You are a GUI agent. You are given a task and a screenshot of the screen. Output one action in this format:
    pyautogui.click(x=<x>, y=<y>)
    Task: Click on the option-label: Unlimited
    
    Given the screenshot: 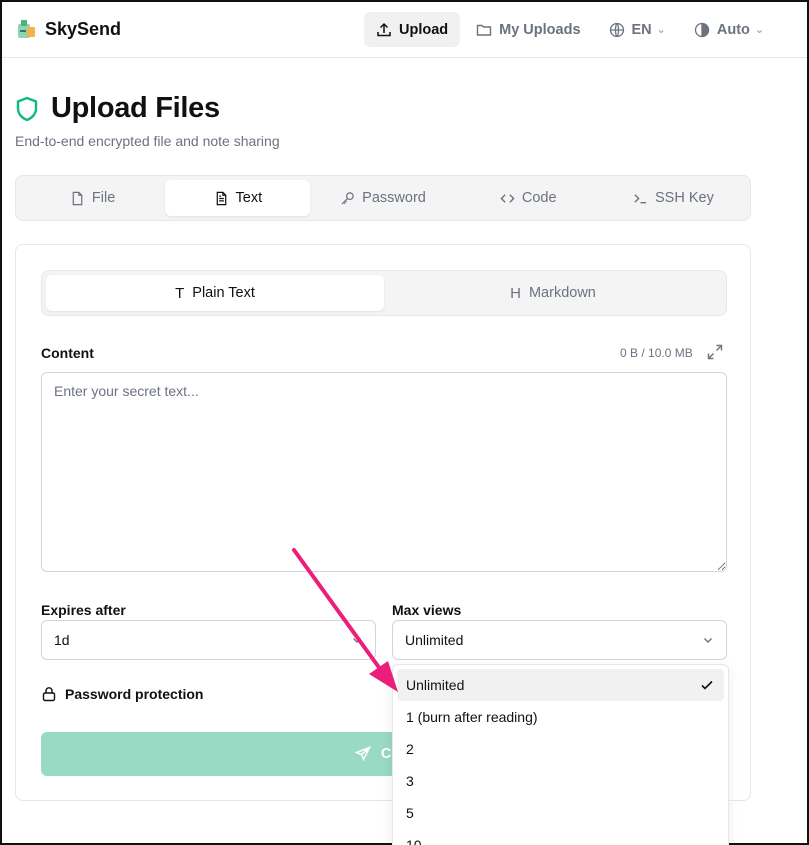 What is the action you would take?
    pyautogui.click(x=435, y=685)
    